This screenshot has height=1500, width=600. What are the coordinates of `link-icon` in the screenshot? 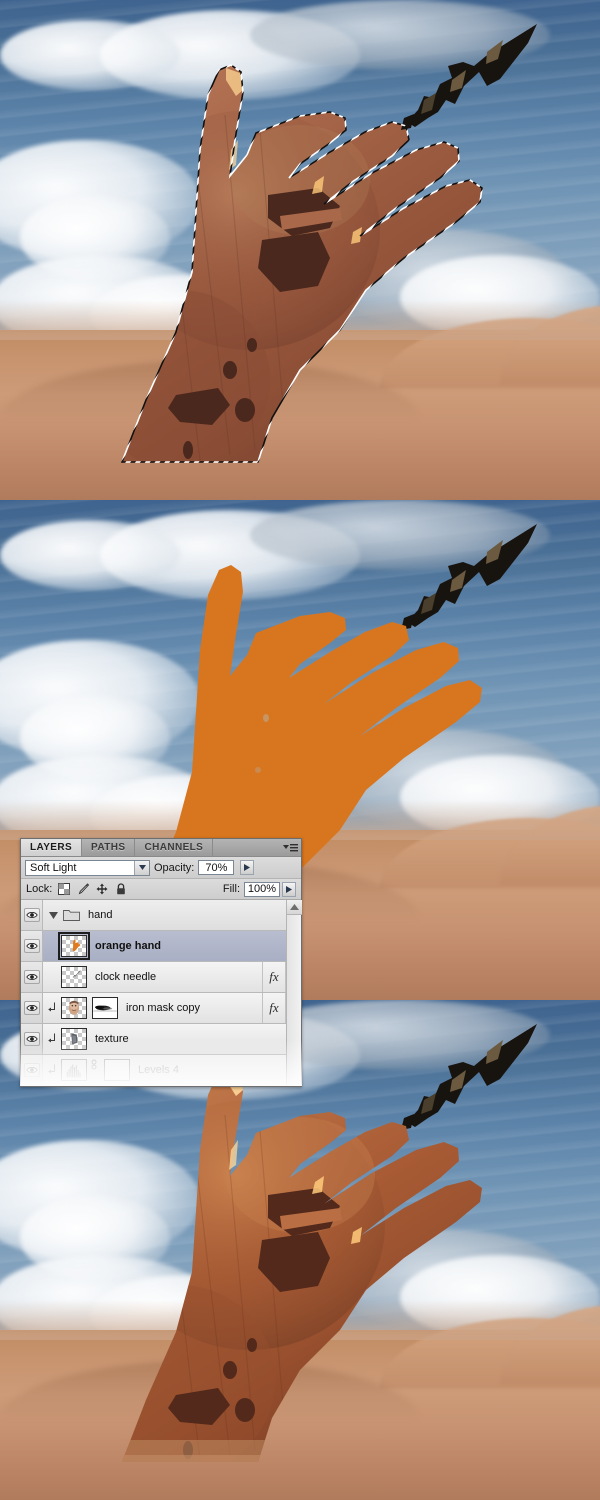 It's located at (94, 1064).